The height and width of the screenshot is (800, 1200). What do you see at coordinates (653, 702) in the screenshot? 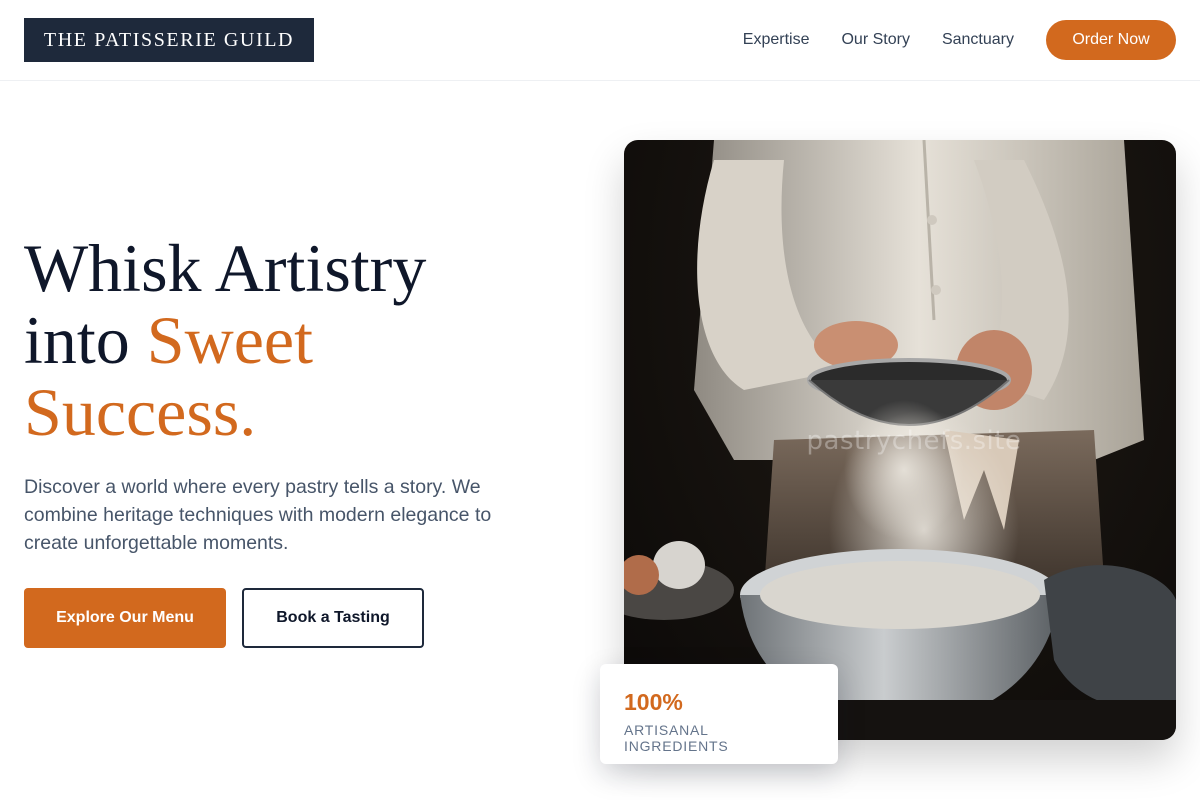
I see `stat-value: 100%` at bounding box center [653, 702].